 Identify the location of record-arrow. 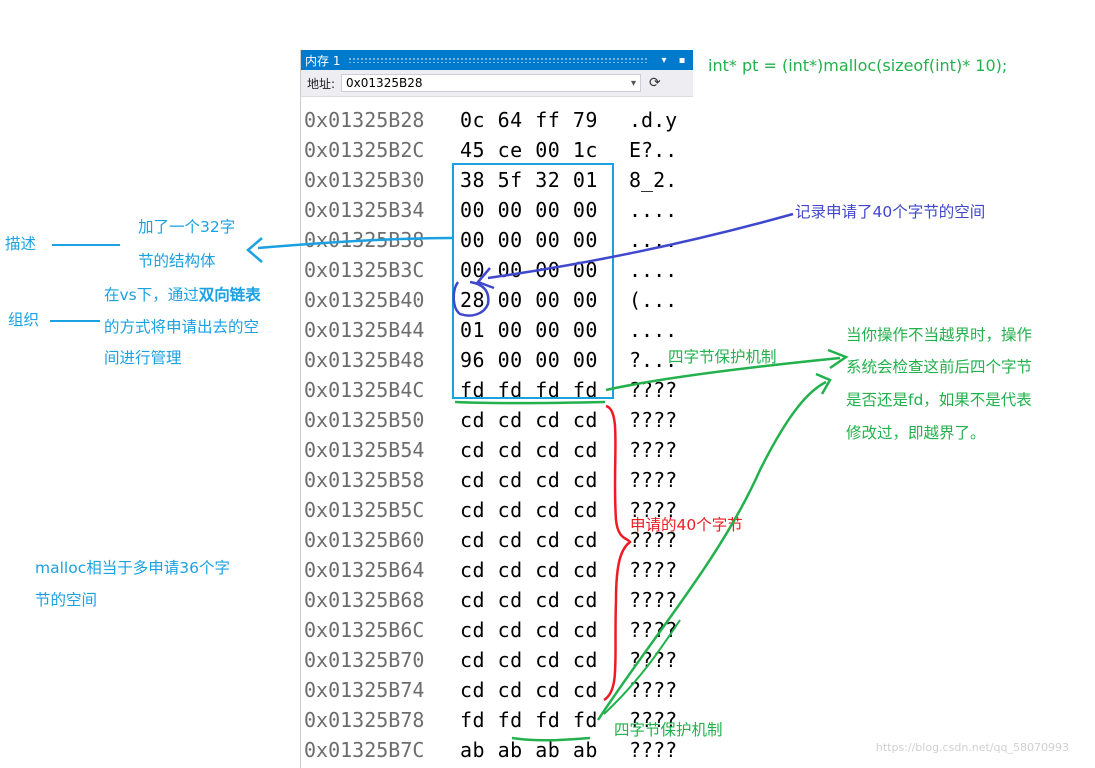
(640, 246).